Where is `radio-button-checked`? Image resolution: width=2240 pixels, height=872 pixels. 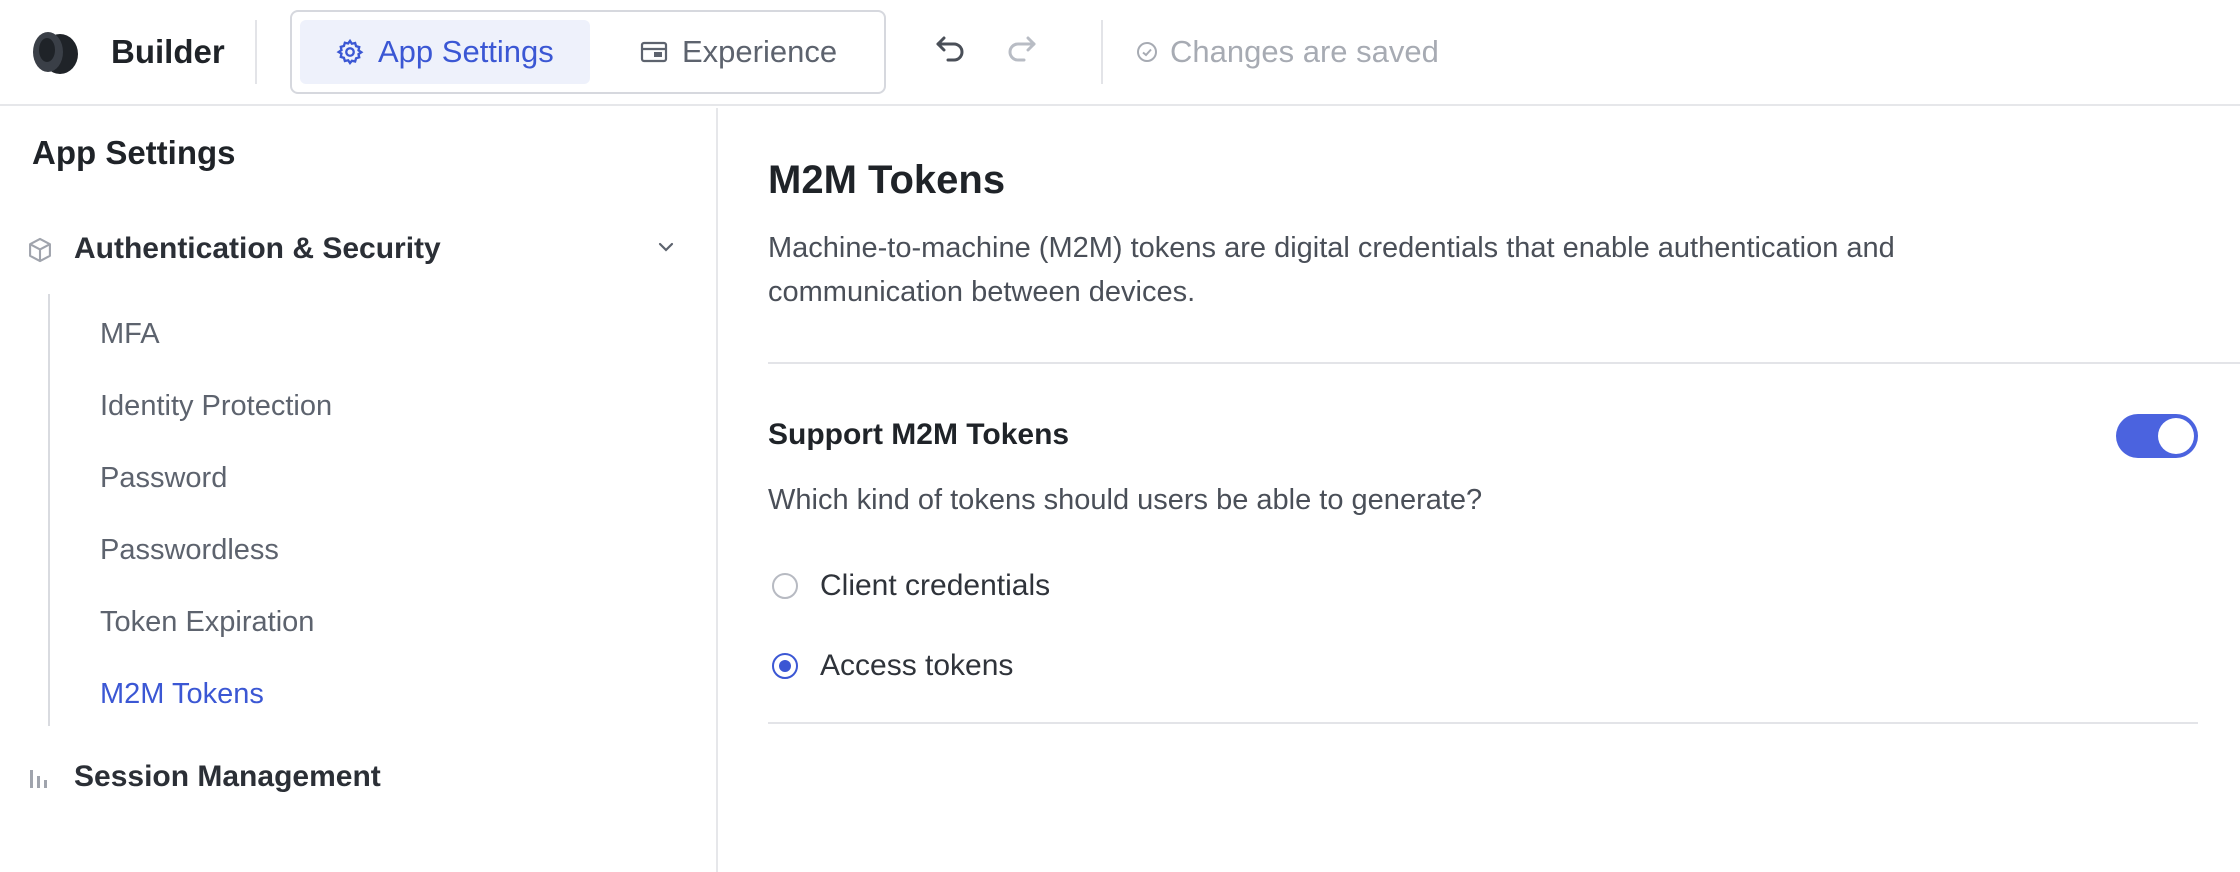 radio-button-checked is located at coordinates (785, 666).